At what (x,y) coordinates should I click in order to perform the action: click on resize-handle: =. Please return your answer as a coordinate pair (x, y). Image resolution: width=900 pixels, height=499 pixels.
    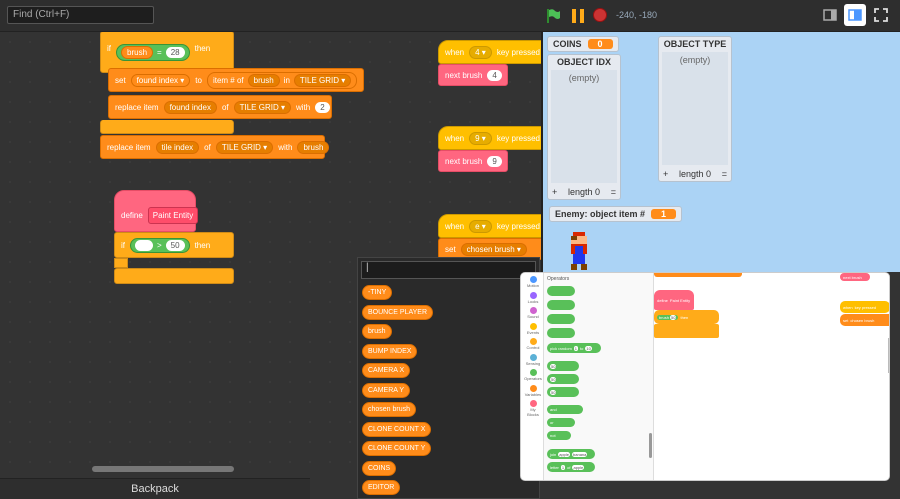
    Looking at the image, I should click on (613, 192).